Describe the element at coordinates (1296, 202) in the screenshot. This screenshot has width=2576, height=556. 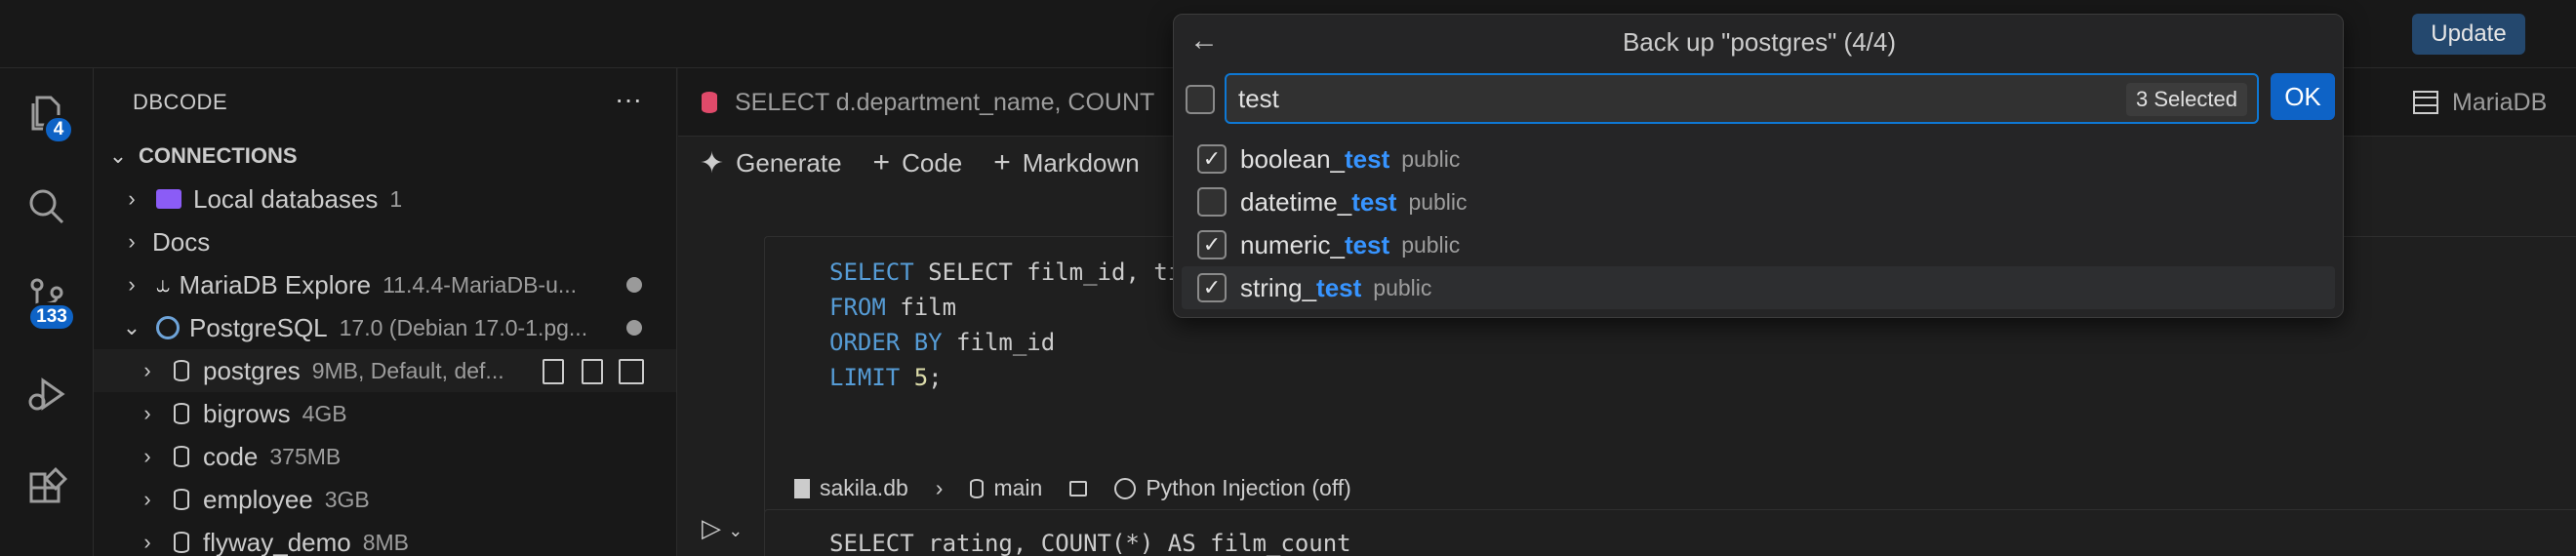
I see `item-label-prefix: datetime_` at that location.